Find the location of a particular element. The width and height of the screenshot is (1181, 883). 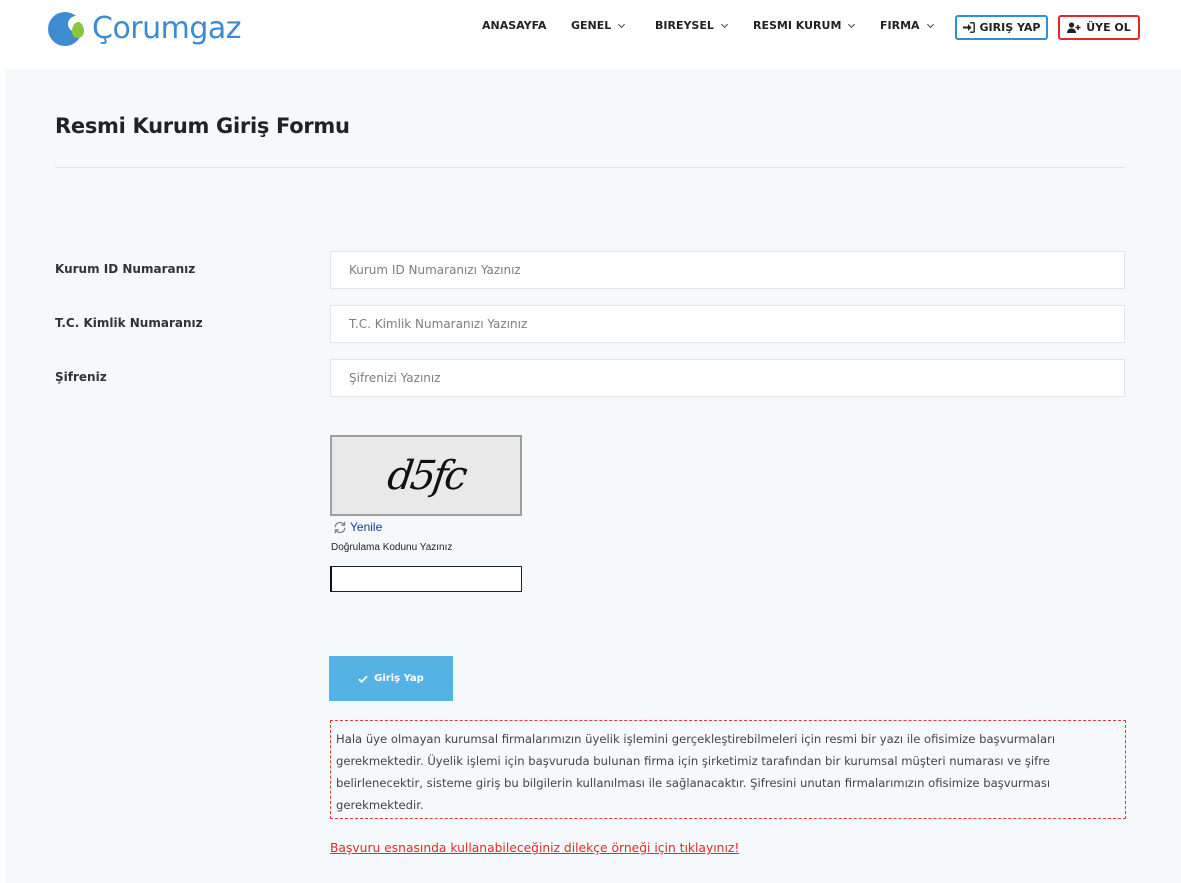

brand-logo: Çorumgaz is located at coordinates (145, 29).